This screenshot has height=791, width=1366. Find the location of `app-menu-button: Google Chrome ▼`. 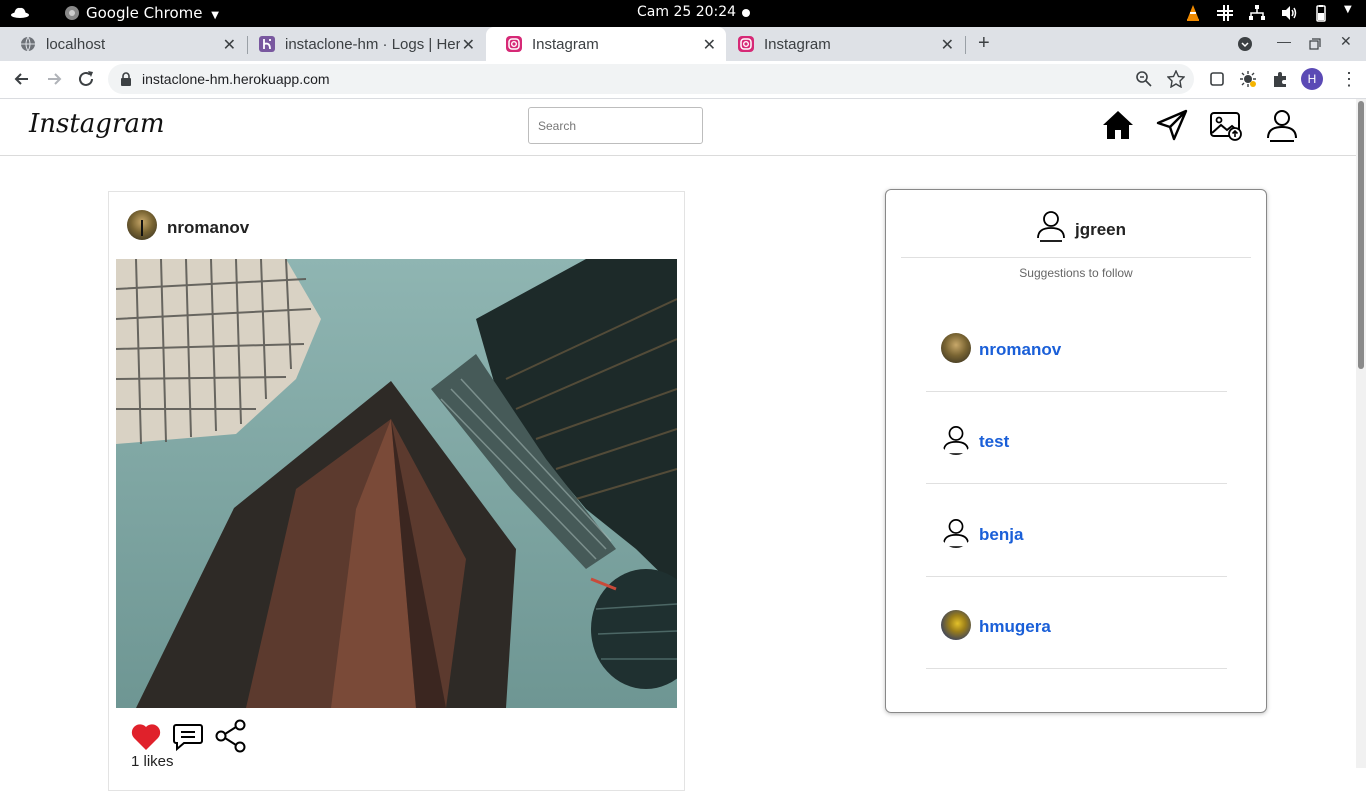

app-menu-button: Google Chrome ▼ is located at coordinates (152, 13).